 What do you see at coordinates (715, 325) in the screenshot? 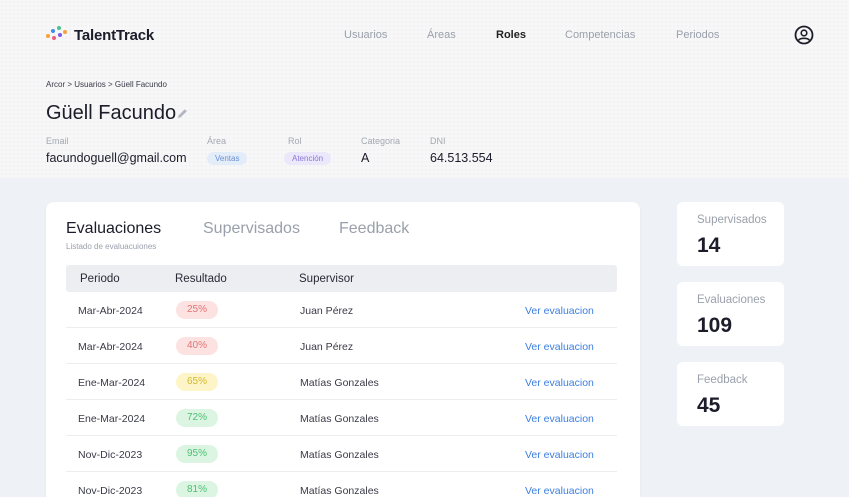
I see `stat-value: 109` at bounding box center [715, 325].